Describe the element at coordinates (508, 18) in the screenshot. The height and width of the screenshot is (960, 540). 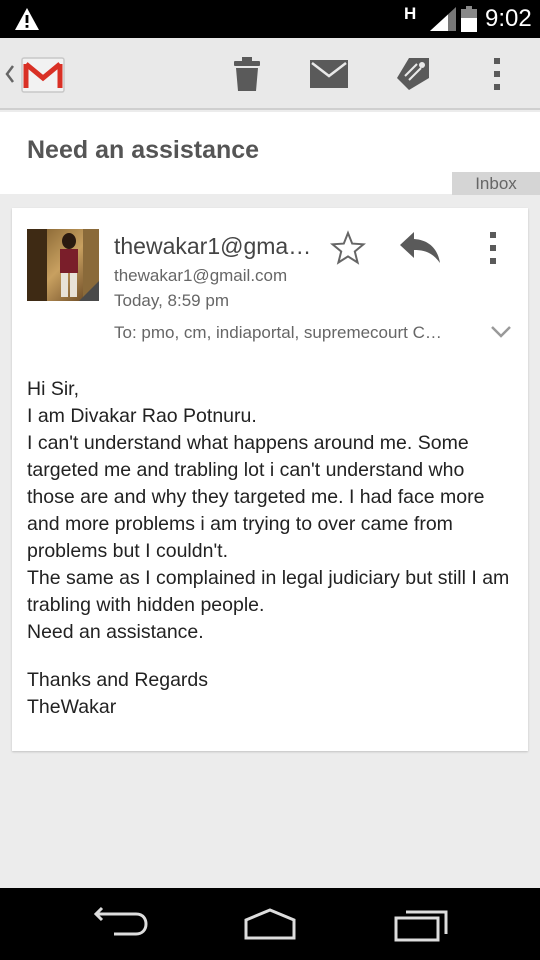
I see `clock: 9:02` at that location.